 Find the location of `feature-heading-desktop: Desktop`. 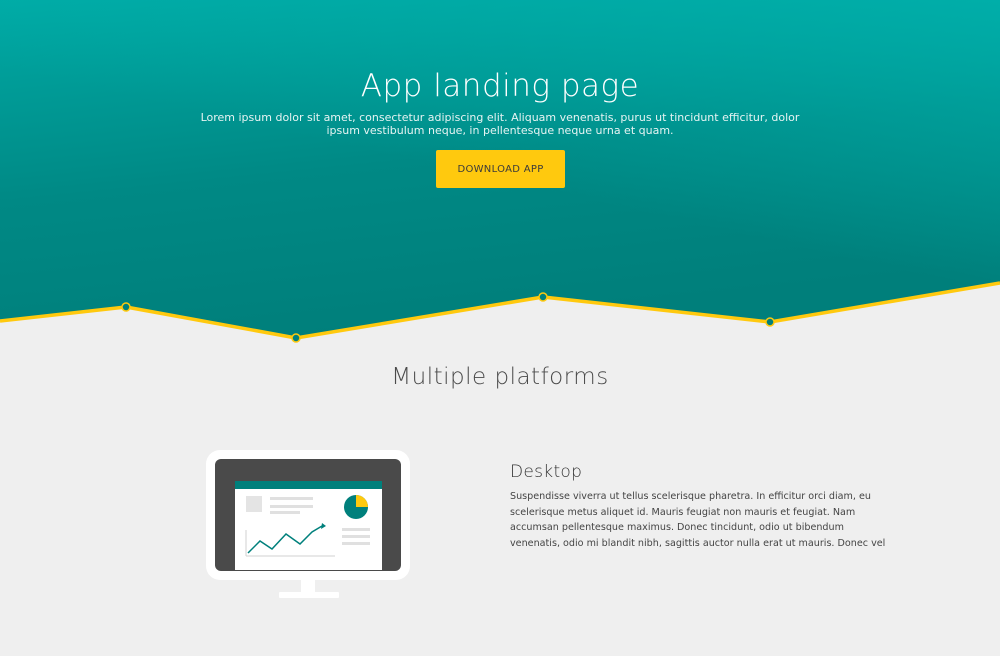

feature-heading-desktop: Desktop is located at coordinates (546, 472).